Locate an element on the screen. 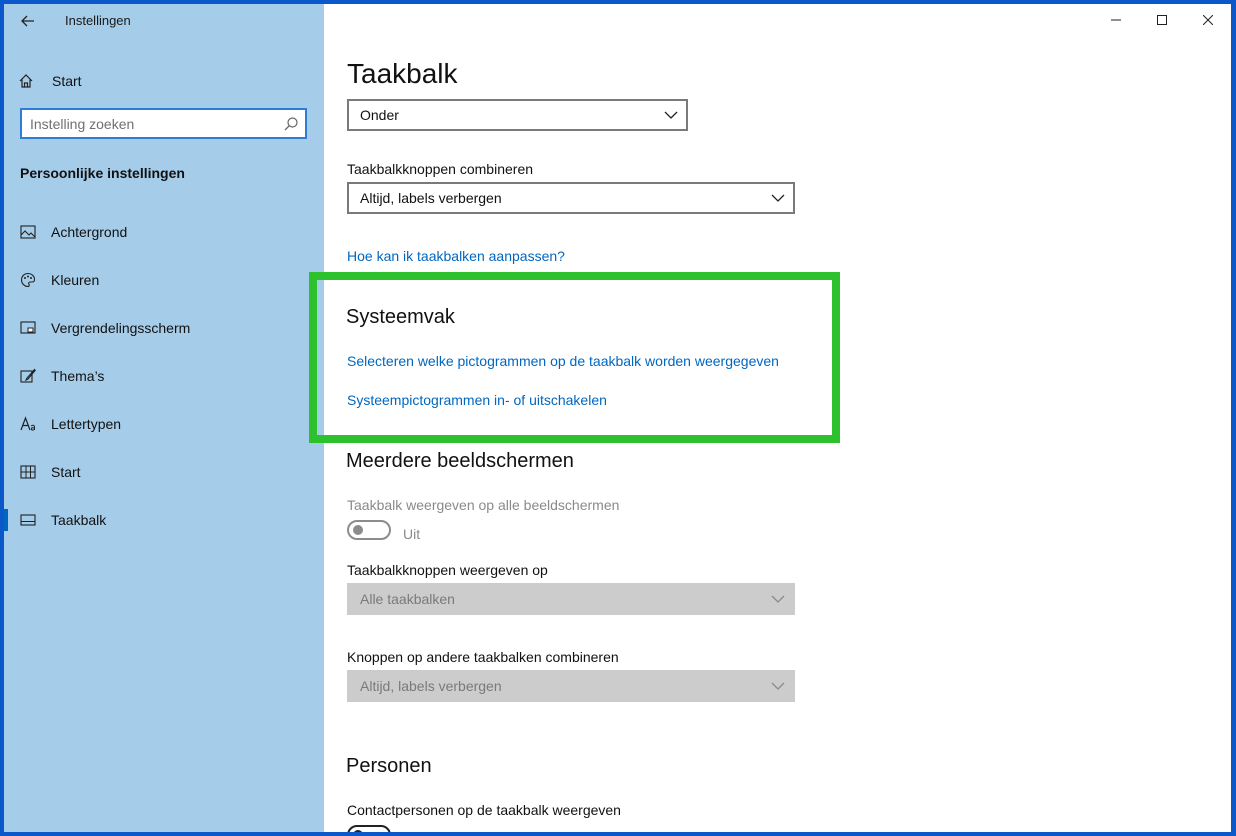 Image resolution: width=1236 pixels, height=836 pixels. sidebar-item-vergrendelingsscherm: Vergrendelingsscherm is located at coordinates (164, 328).